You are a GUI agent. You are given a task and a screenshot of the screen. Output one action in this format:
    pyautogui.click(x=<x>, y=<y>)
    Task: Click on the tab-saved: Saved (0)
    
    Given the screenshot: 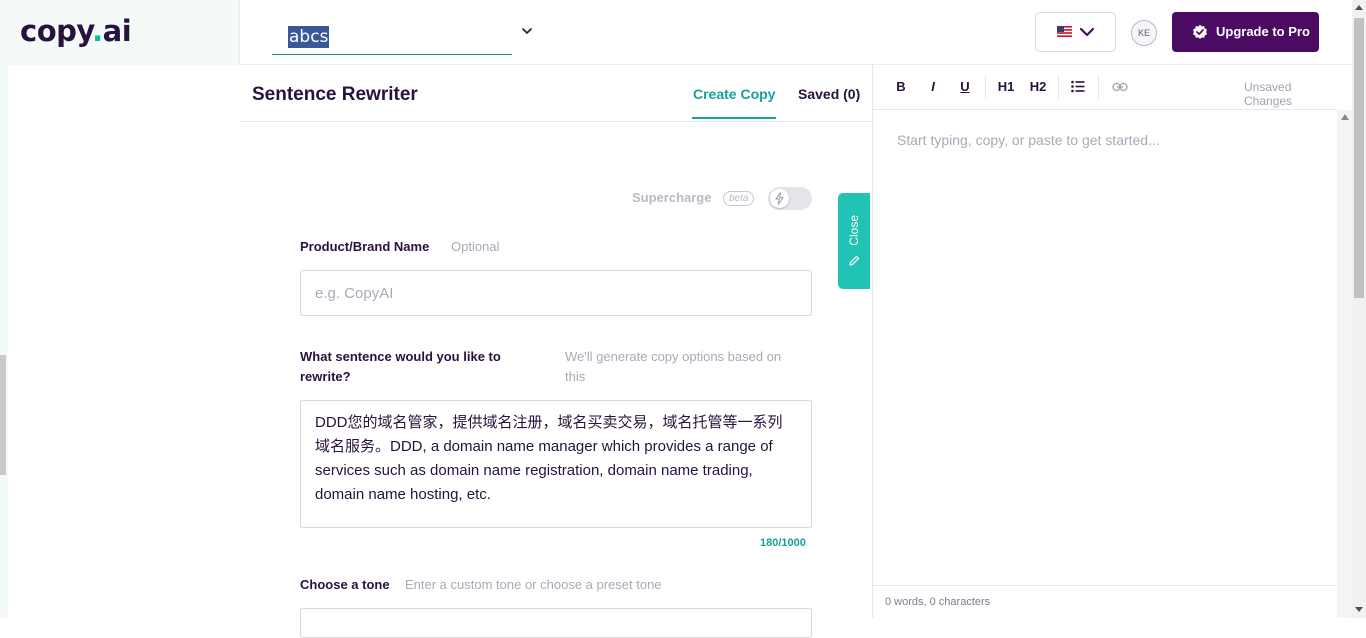 What is the action you would take?
    pyautogui.click(x=829, y=94)
    